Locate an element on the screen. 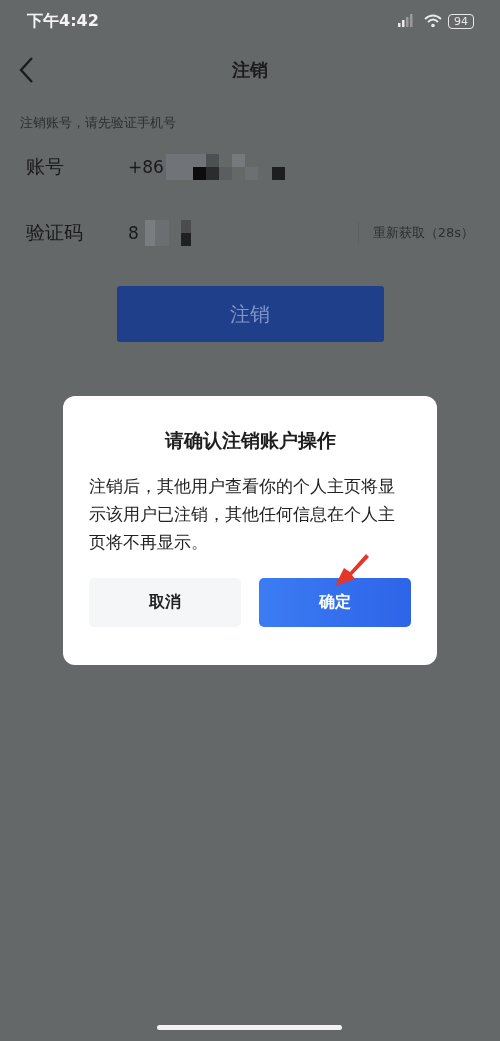 This screenshot has height=1041, width=500. confirm-button: 确定 is located at coordinates (335, 602).